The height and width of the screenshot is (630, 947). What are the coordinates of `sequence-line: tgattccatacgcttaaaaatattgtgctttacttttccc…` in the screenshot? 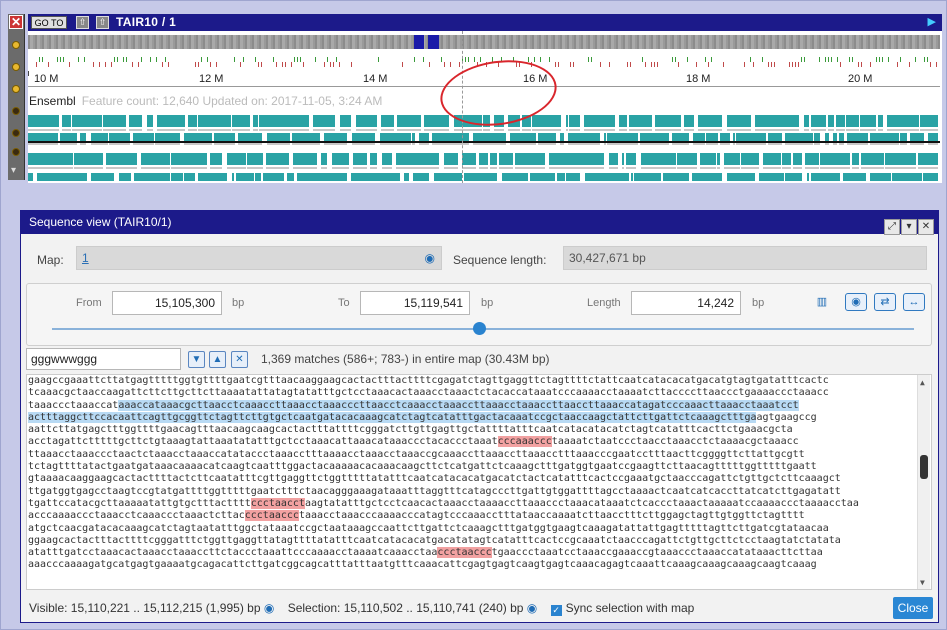 It's located at (471, 503).